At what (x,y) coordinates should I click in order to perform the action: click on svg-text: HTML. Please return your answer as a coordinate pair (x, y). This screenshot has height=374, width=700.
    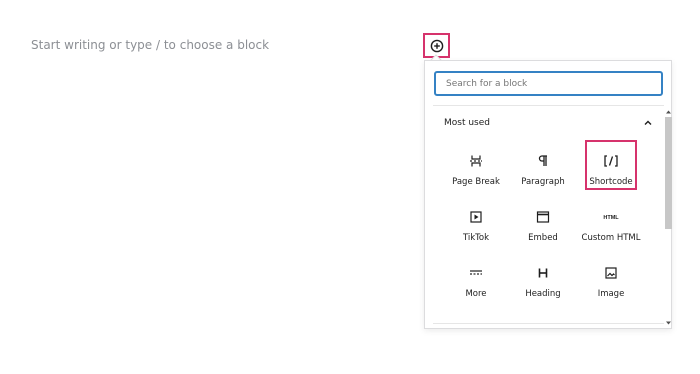
    Looking at the image, I should click on (611, 218).